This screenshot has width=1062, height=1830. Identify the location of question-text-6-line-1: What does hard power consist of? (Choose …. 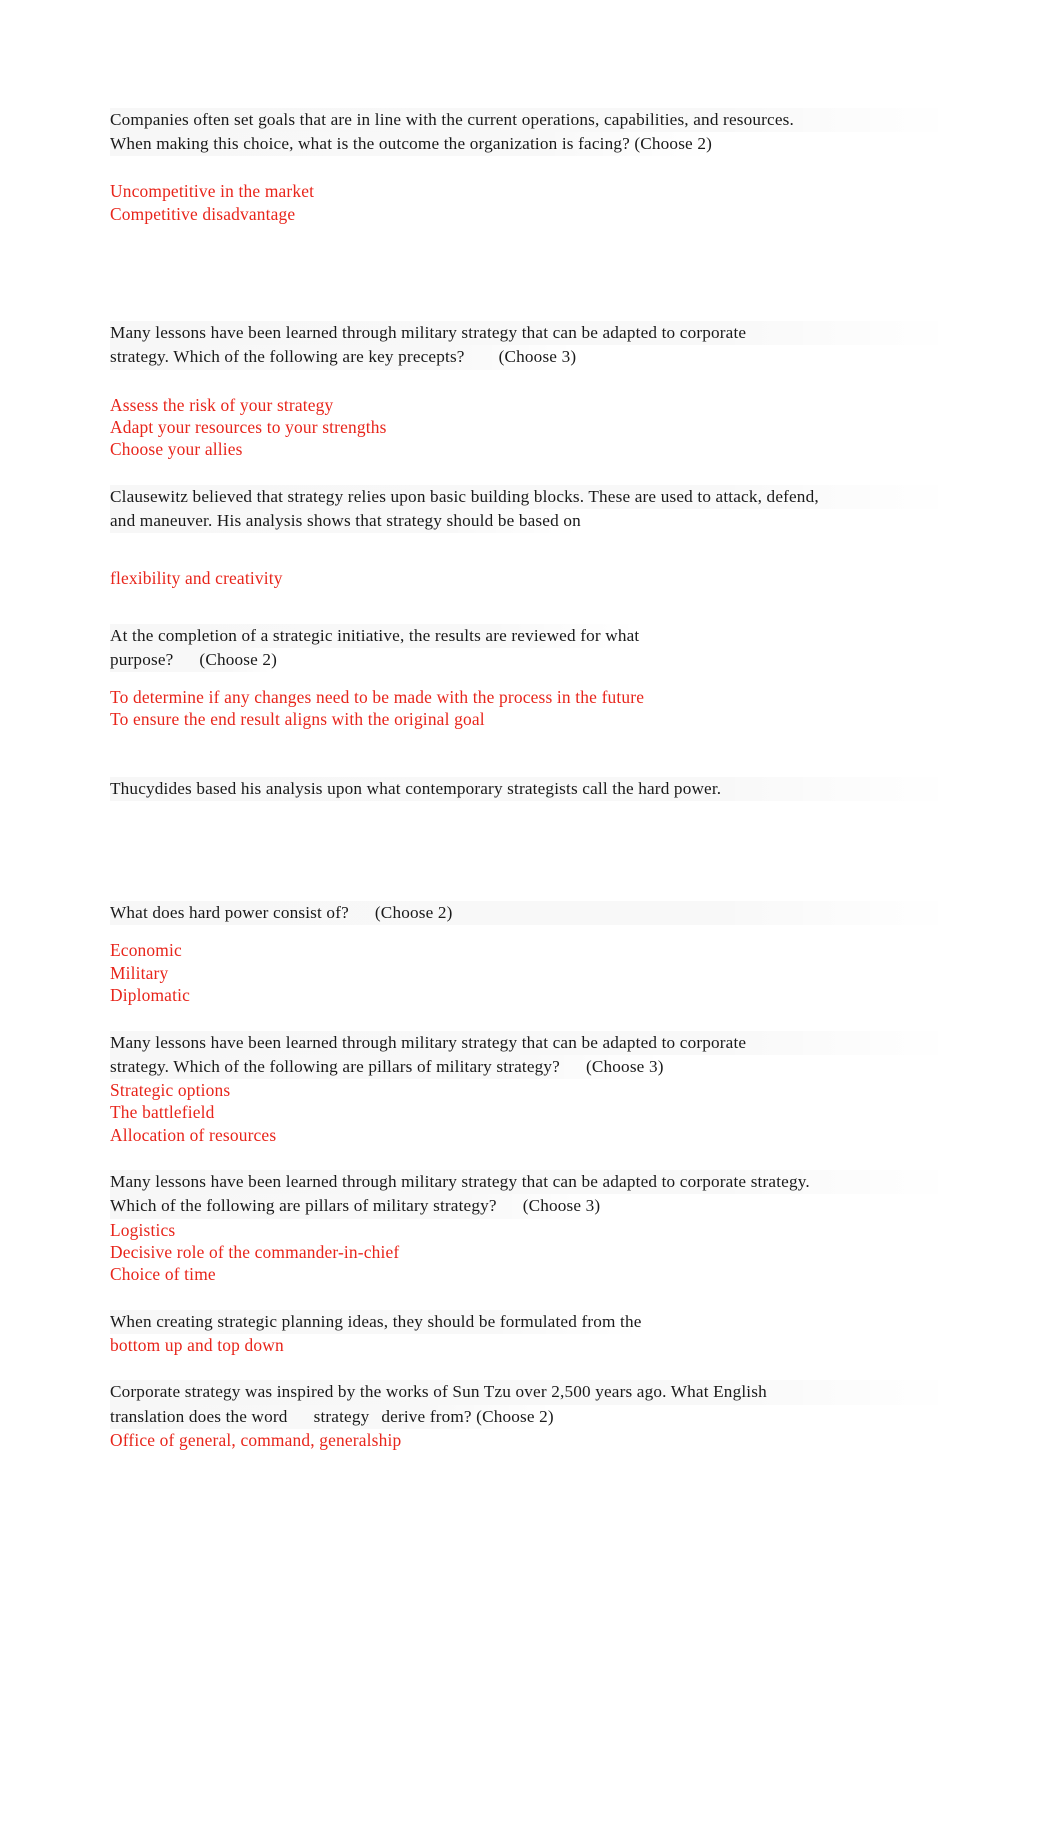
(532, 913).